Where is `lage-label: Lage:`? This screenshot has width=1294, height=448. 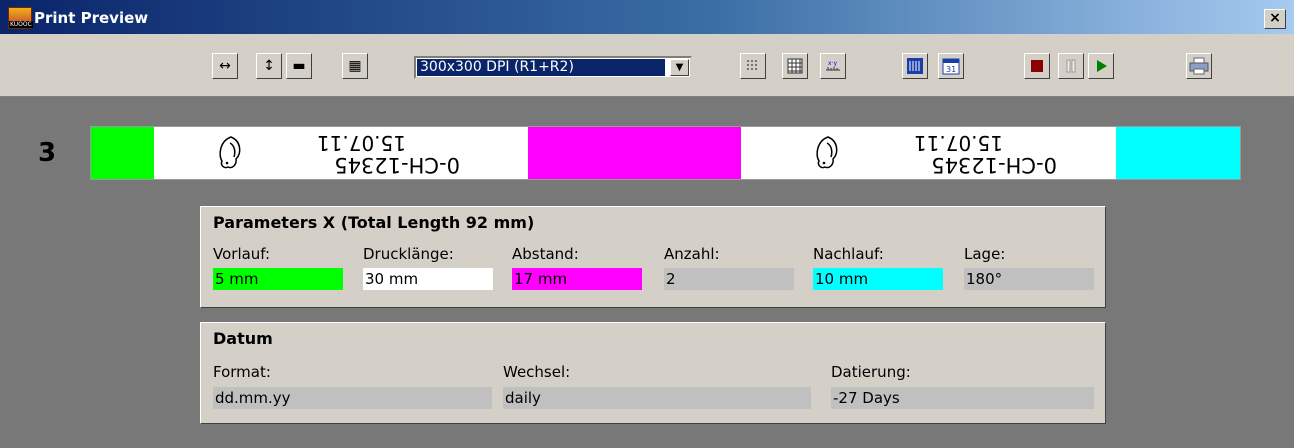 lage-label: Lage: is located at coordinates (985, 254).